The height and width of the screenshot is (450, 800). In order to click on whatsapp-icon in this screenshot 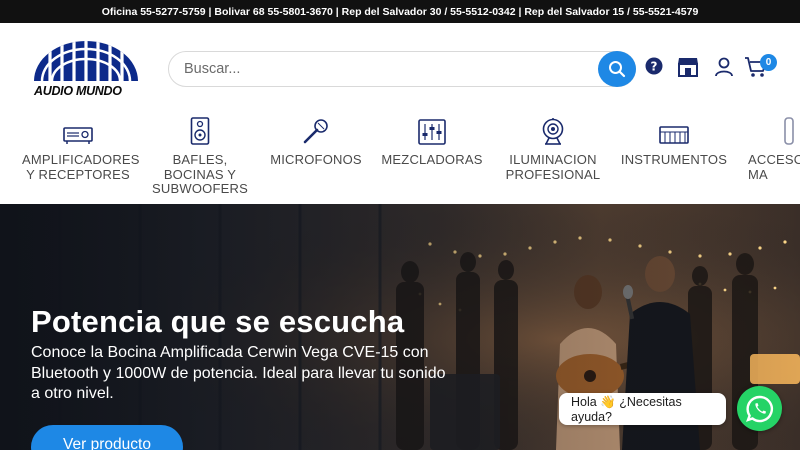, I will do `click(759, 408)`.